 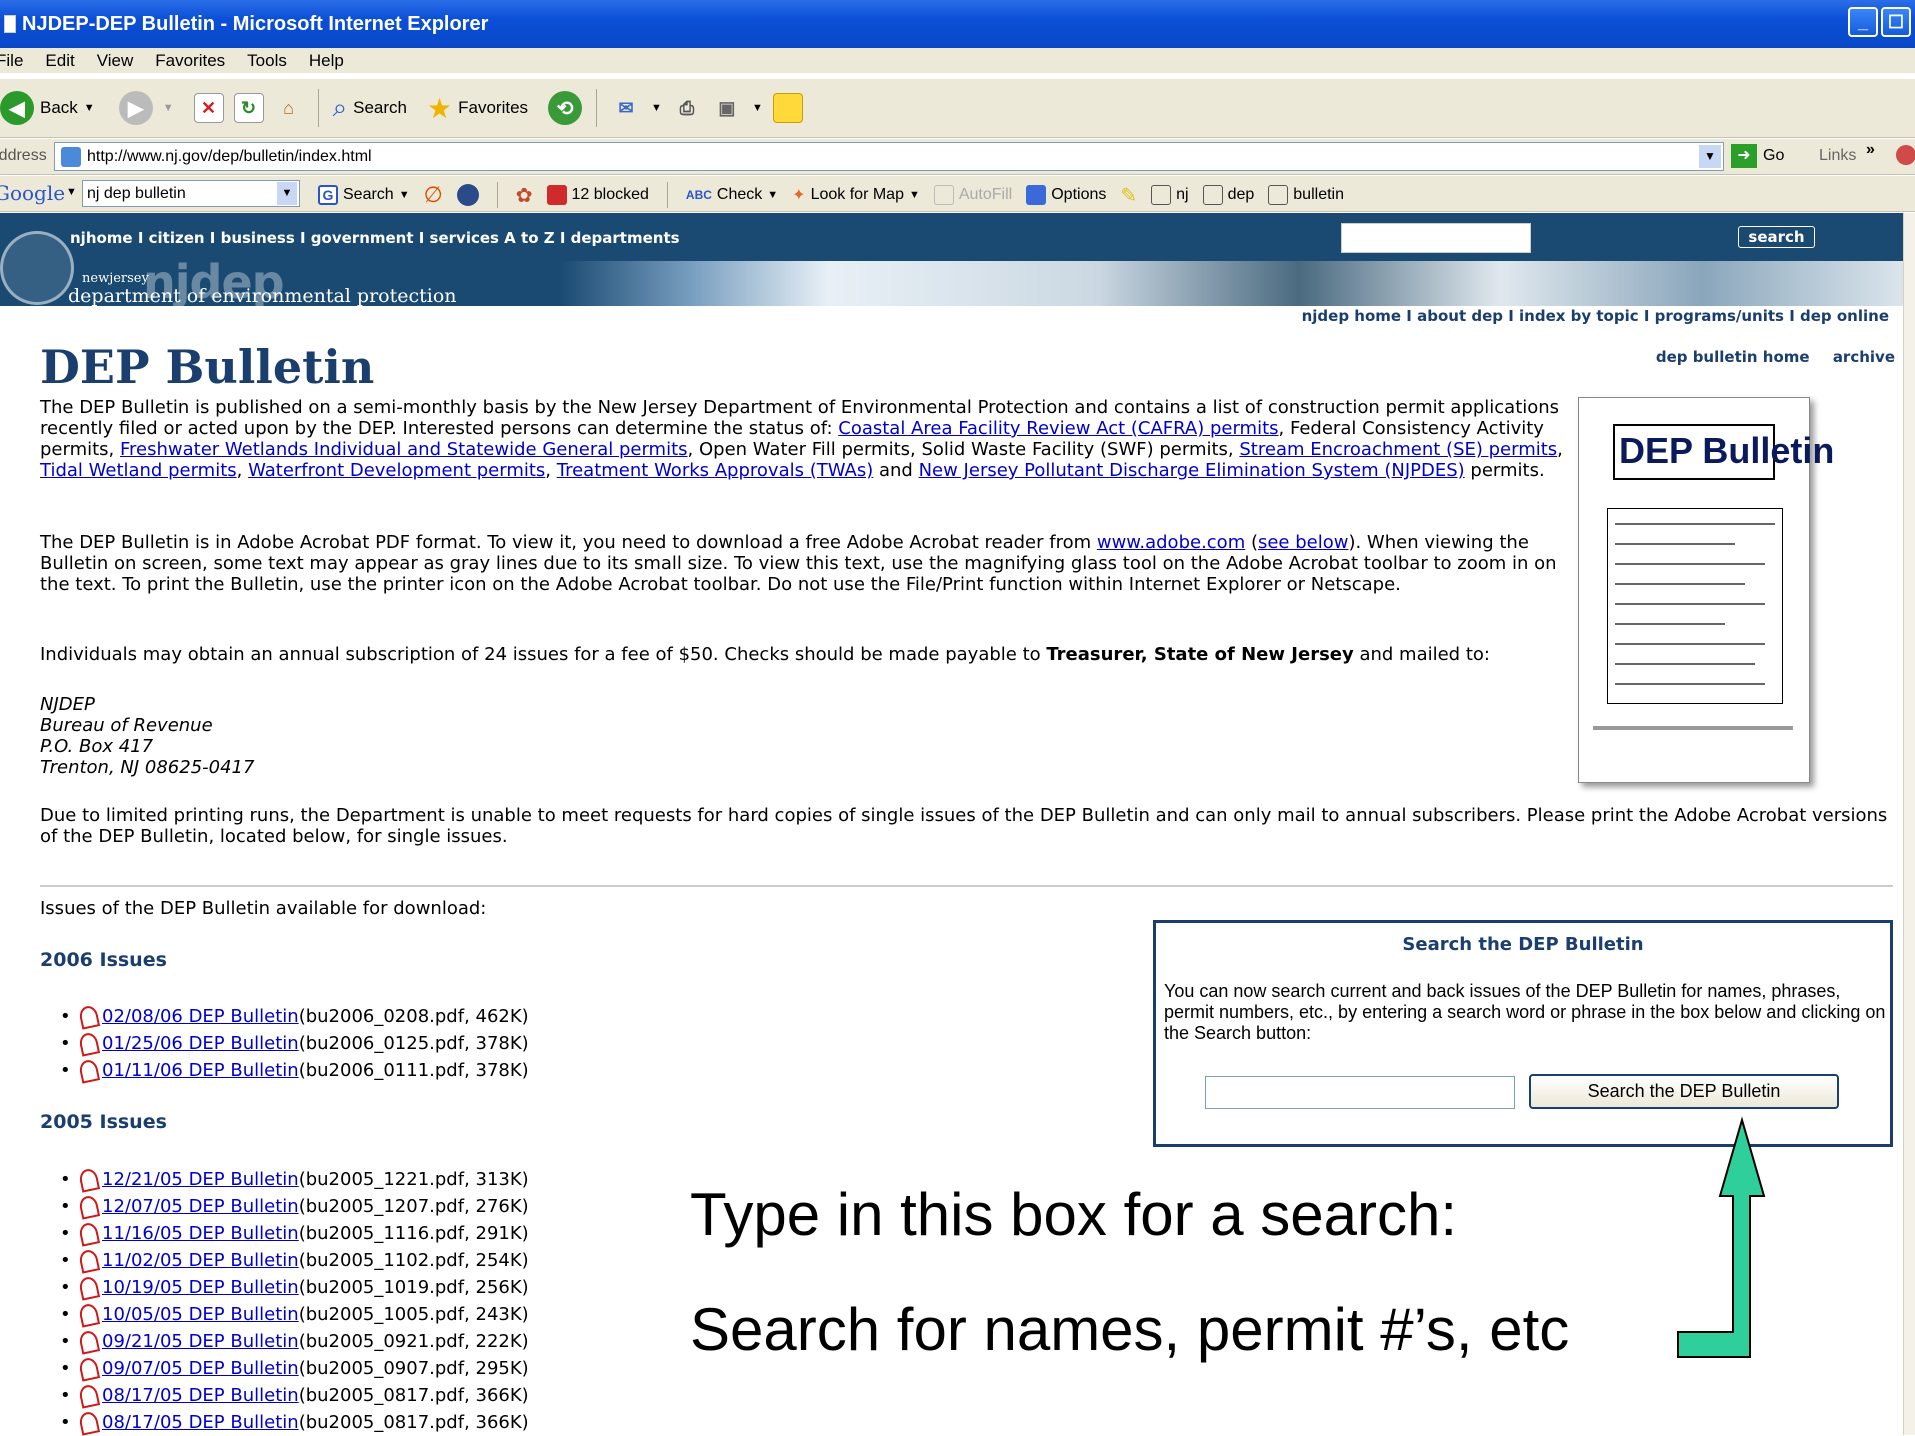 What do you see at coordinates (772, 195) in the screenshot?
I see `check-dropdown-icon: ▼` at bounding box center [772, 195].